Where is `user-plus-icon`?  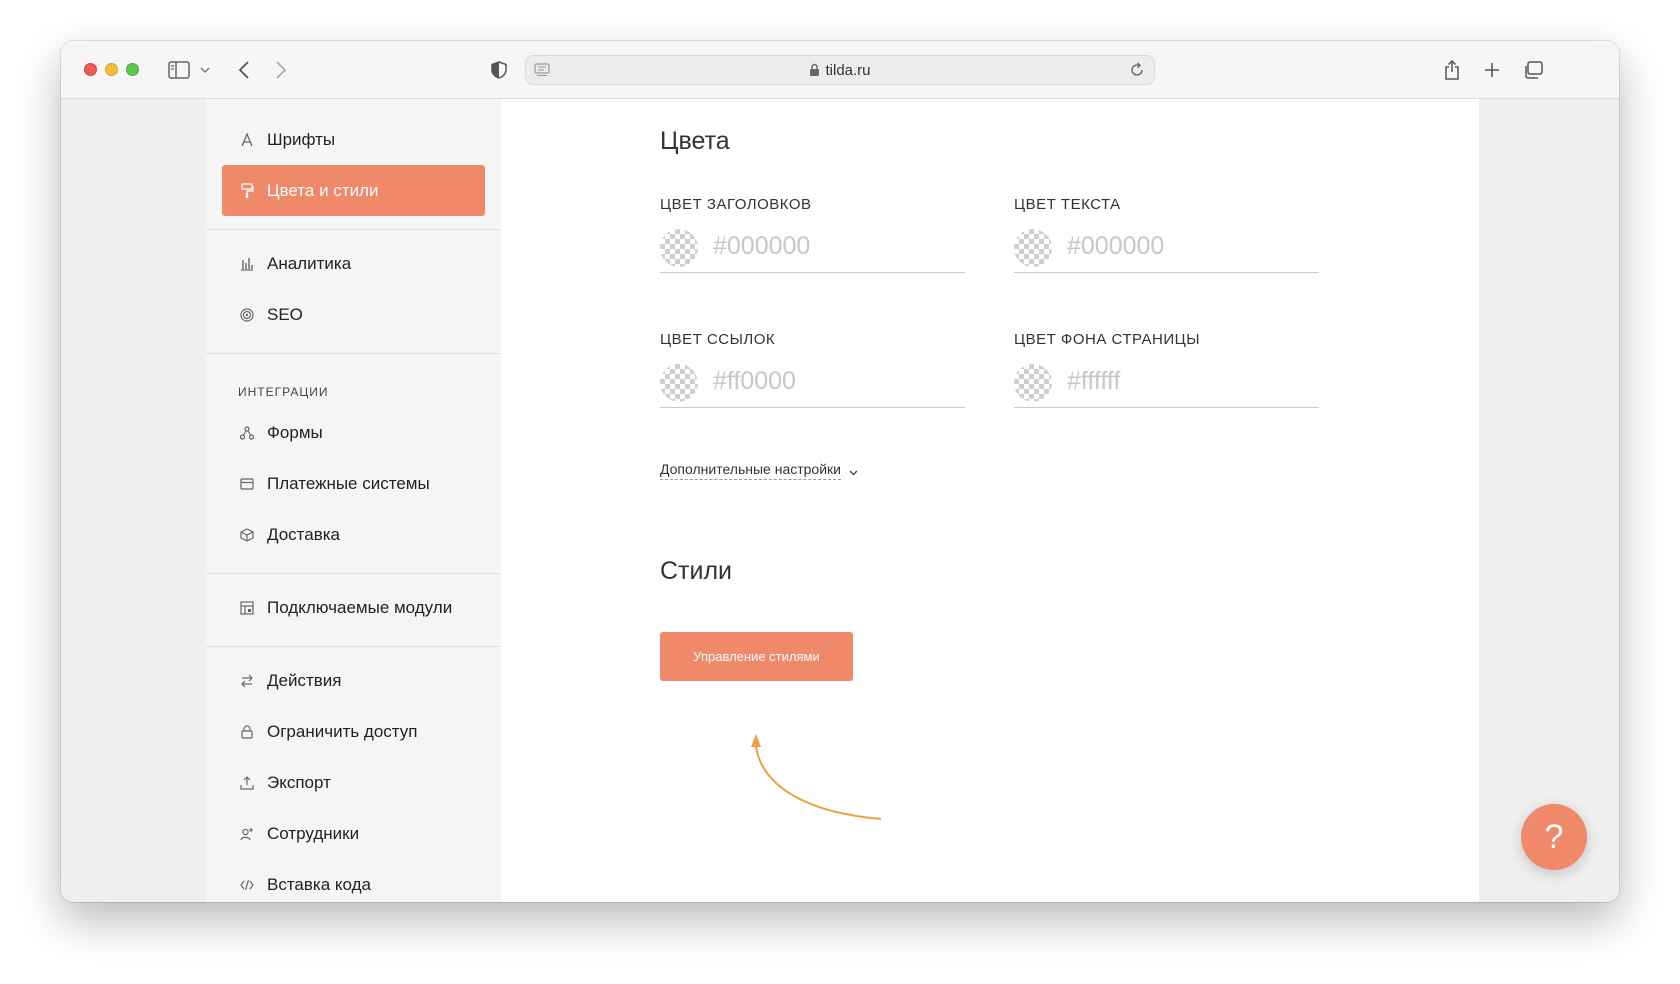 user-plus-icon is located at coordinates (247, 834).